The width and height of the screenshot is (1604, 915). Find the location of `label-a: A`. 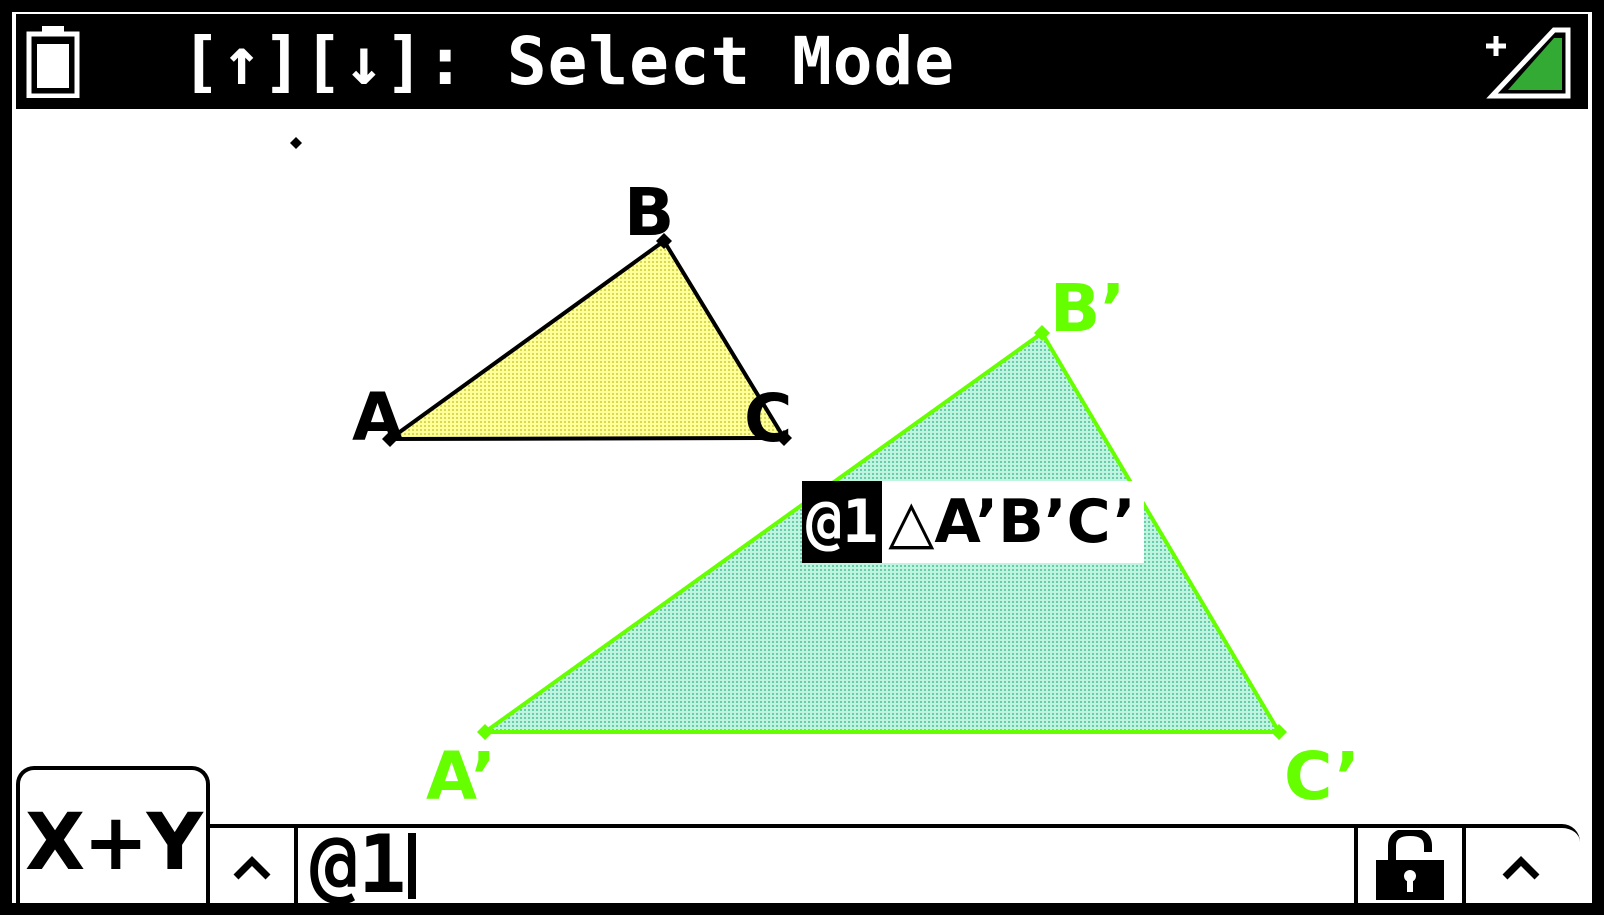

label-a: A is located at coordinates (377, 417).